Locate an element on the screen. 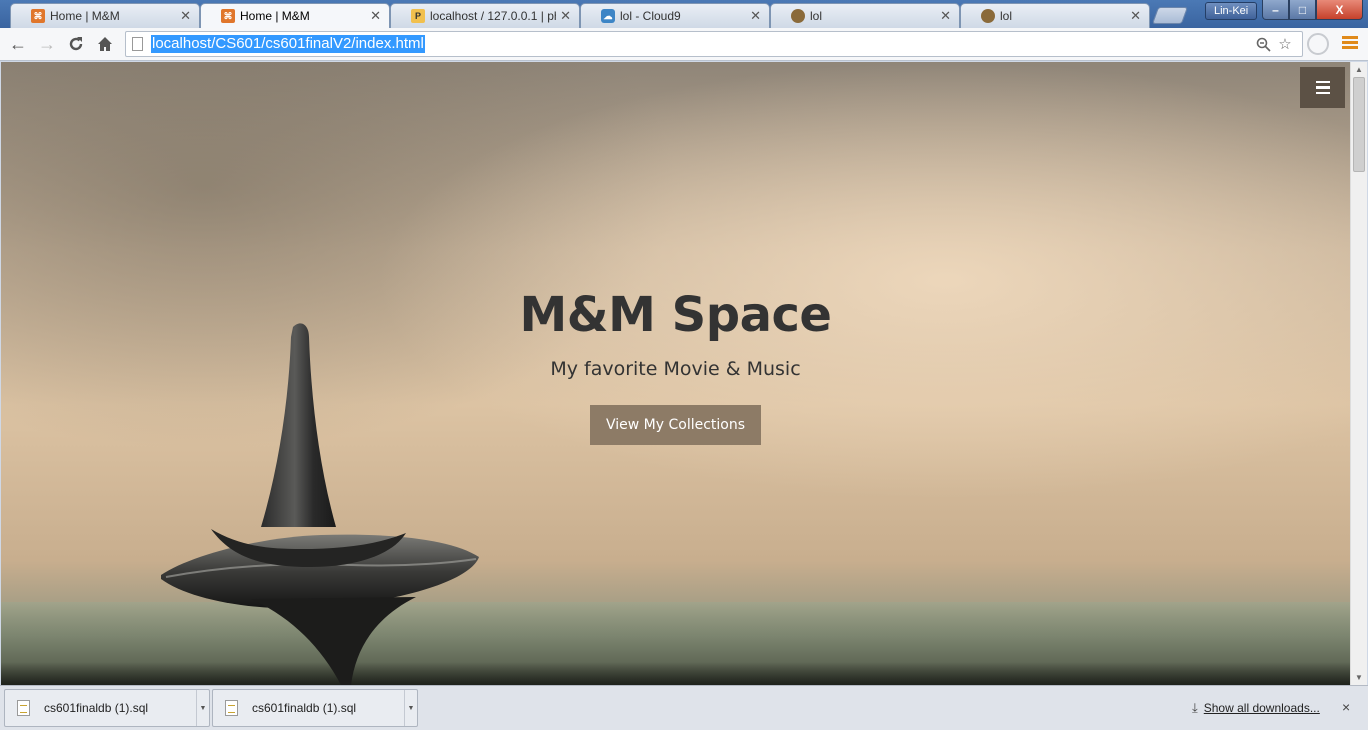  download-arrow-icon: ⤓ is located at coordinates (1195, 707).